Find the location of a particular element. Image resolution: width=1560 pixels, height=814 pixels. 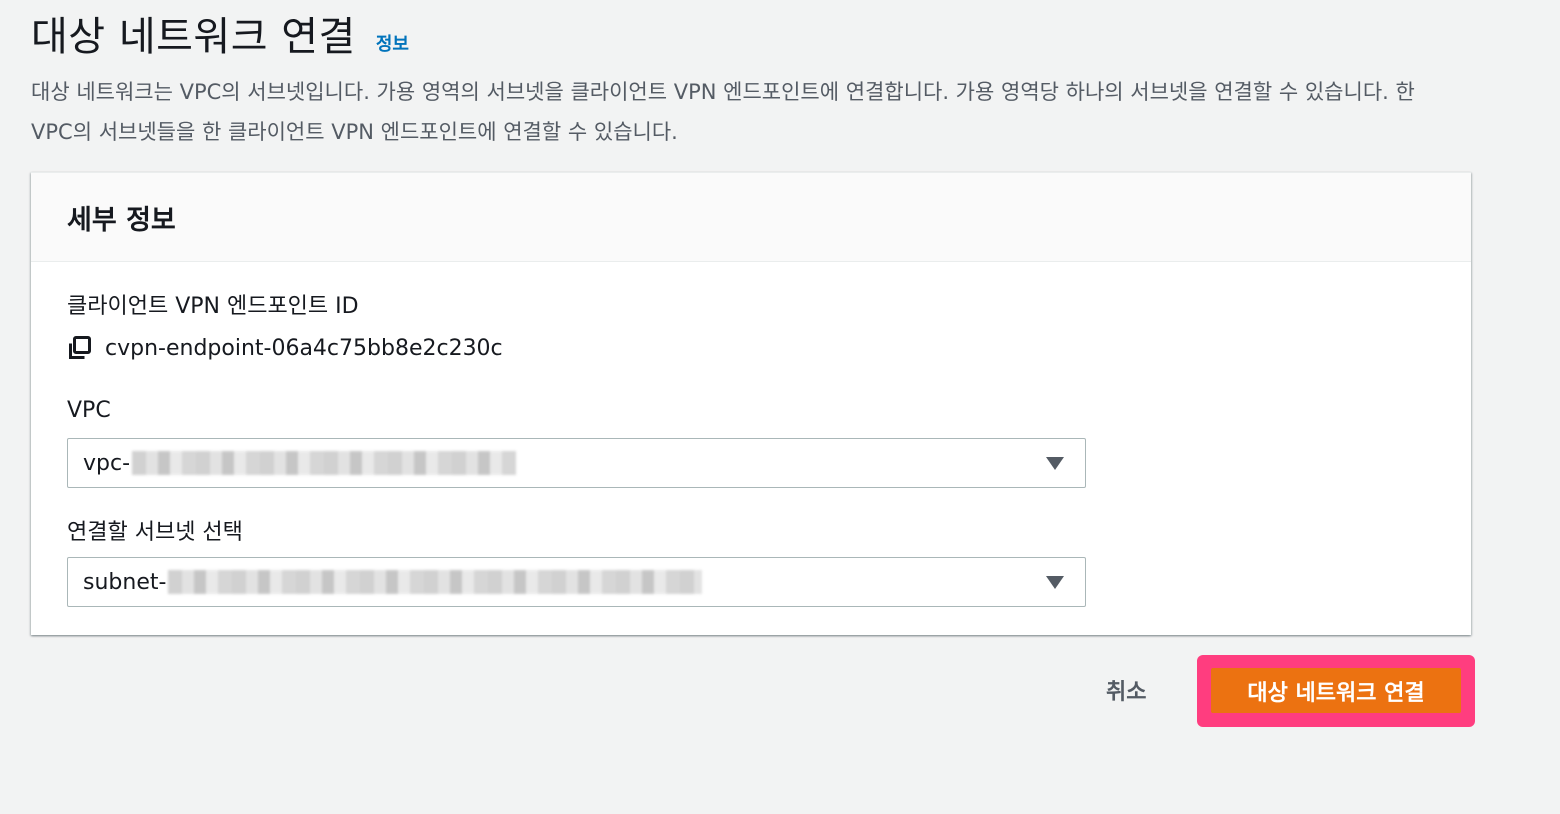

cancel-button: 취소 is located at coordinates (1126, 690).